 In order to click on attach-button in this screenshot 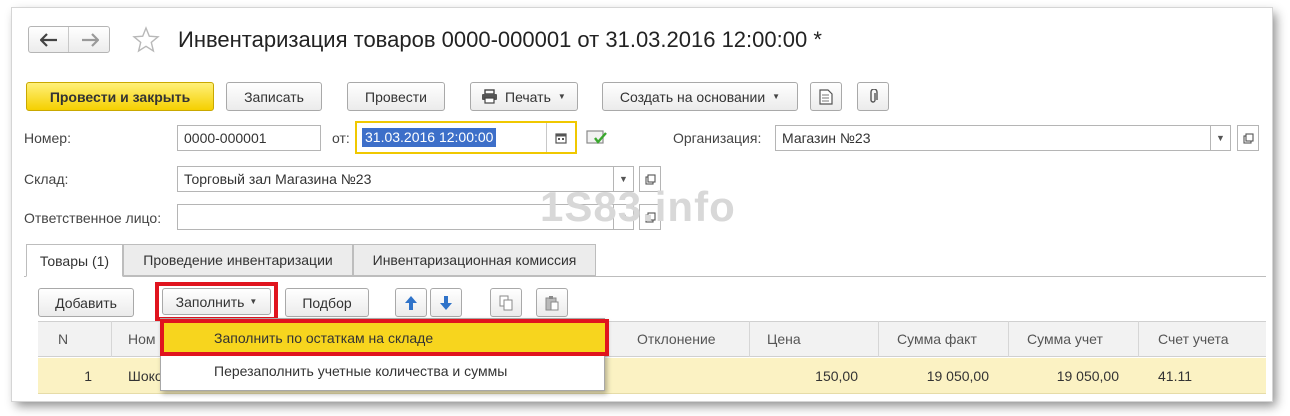, I will do `click(873, 96)`.